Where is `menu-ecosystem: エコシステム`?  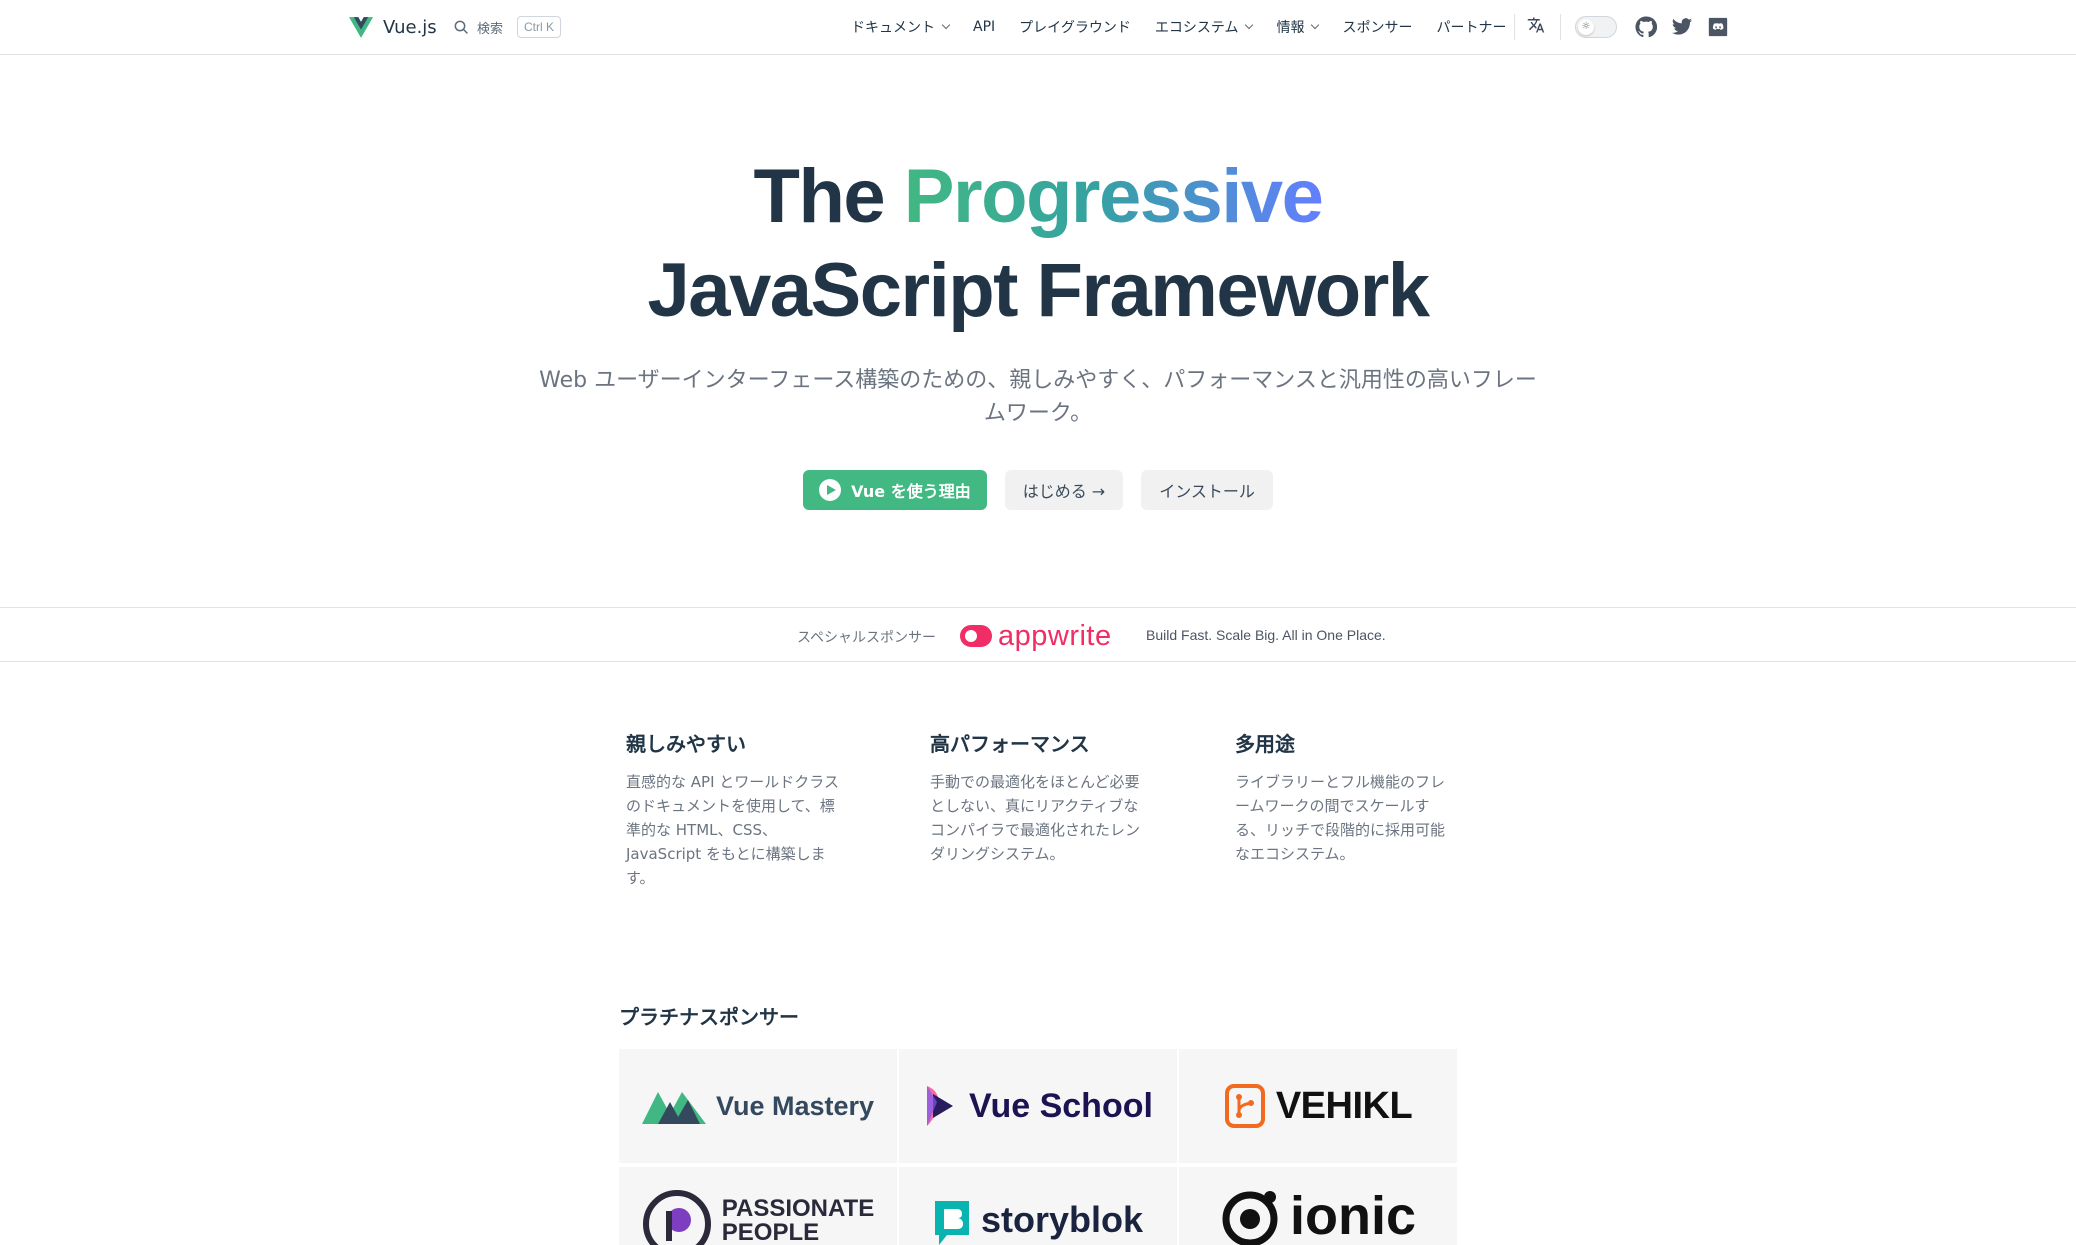
menu-ecosystem: エコシステム is located at coordinates (1204, 27).